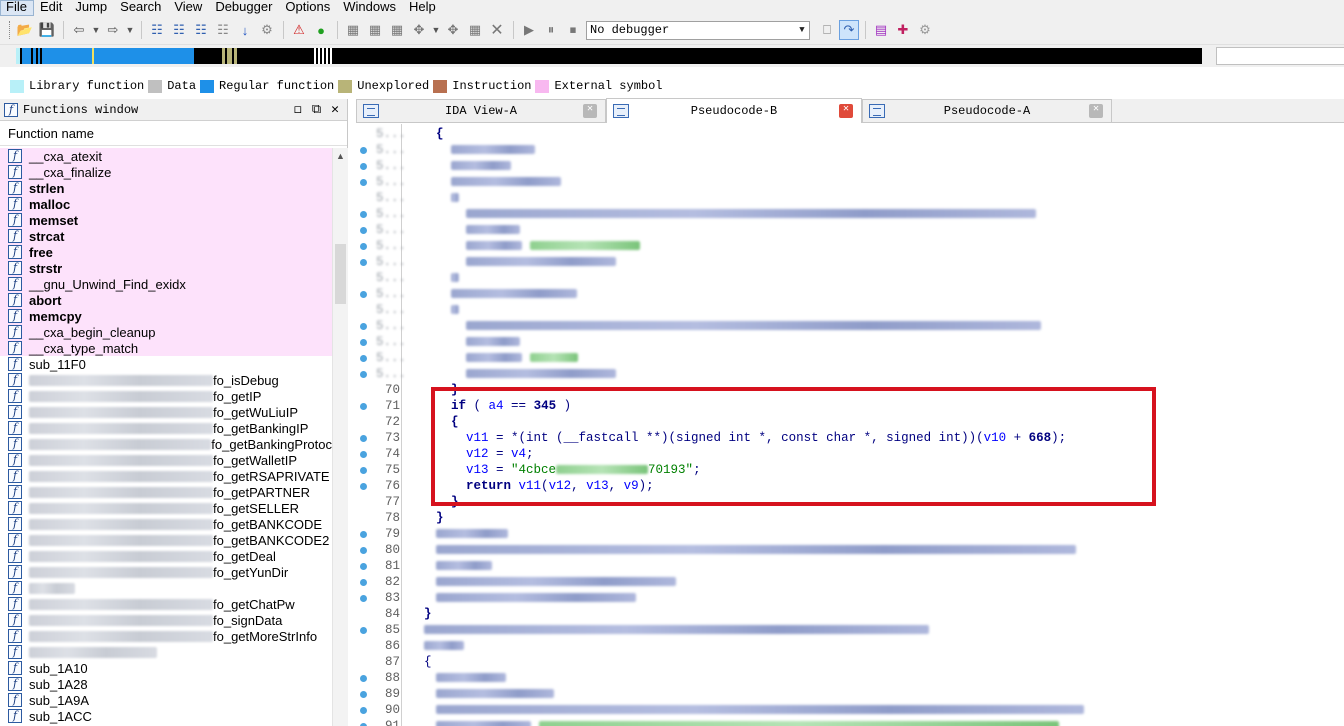 This screenshot has height=726, width=1344. I want to click on float-window-icon: ⧉, so click(316, 109).